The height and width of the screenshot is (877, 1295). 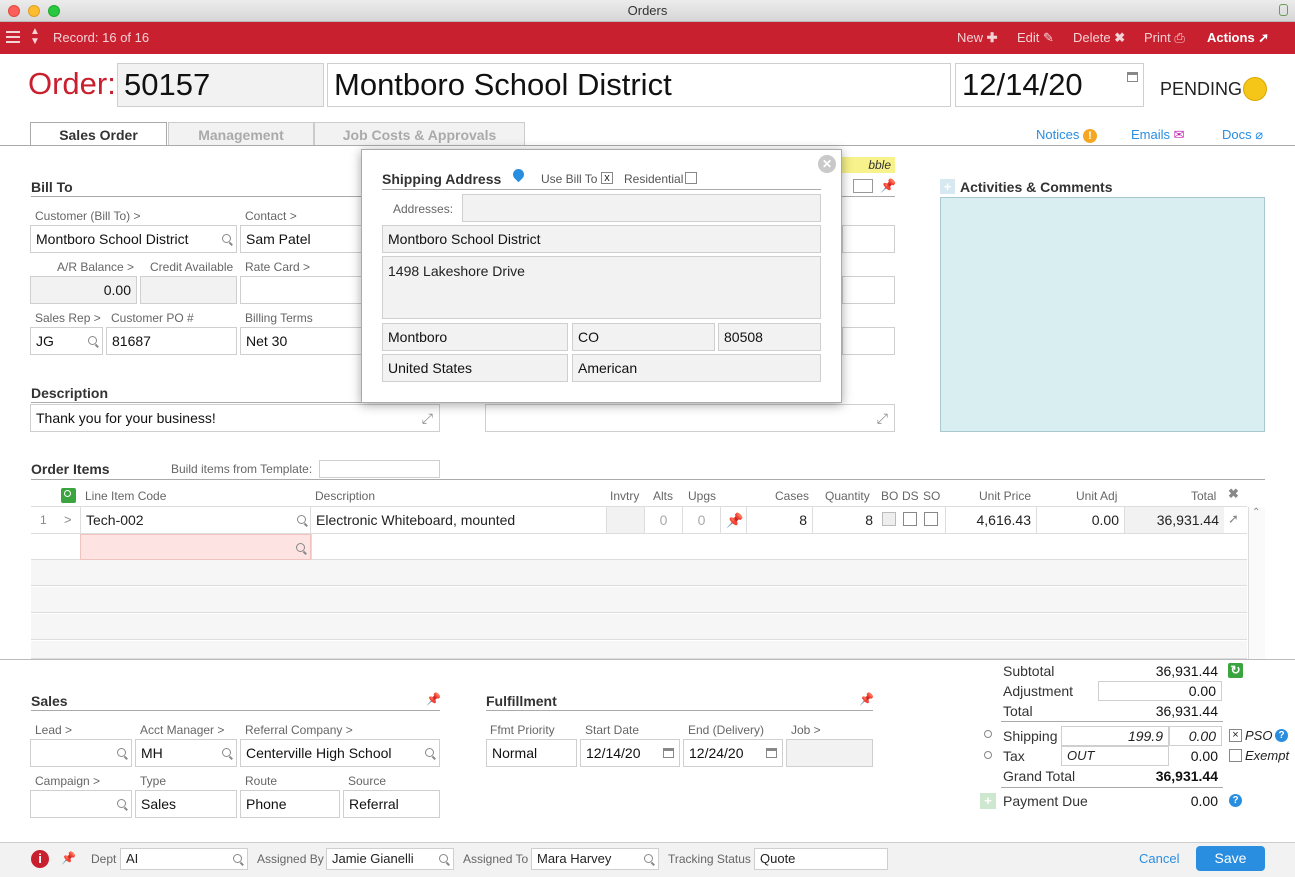 What do you see at coordinates (1256, 583) in the screenshot?
I see `items-scrollbar: ⌃` at bounding box center [1256, 583].